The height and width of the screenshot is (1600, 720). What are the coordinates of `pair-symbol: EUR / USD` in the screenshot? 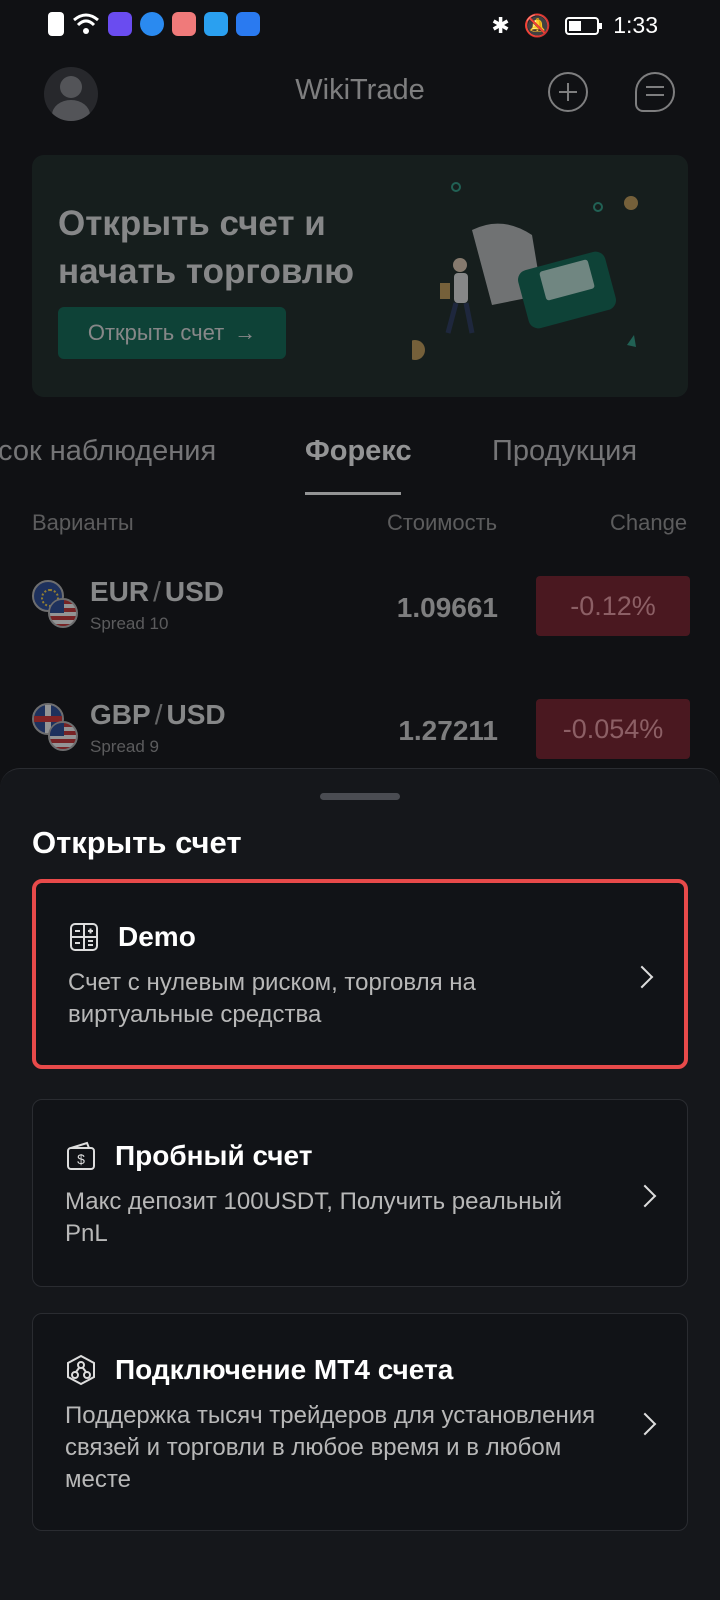 It's located at (157, 592).